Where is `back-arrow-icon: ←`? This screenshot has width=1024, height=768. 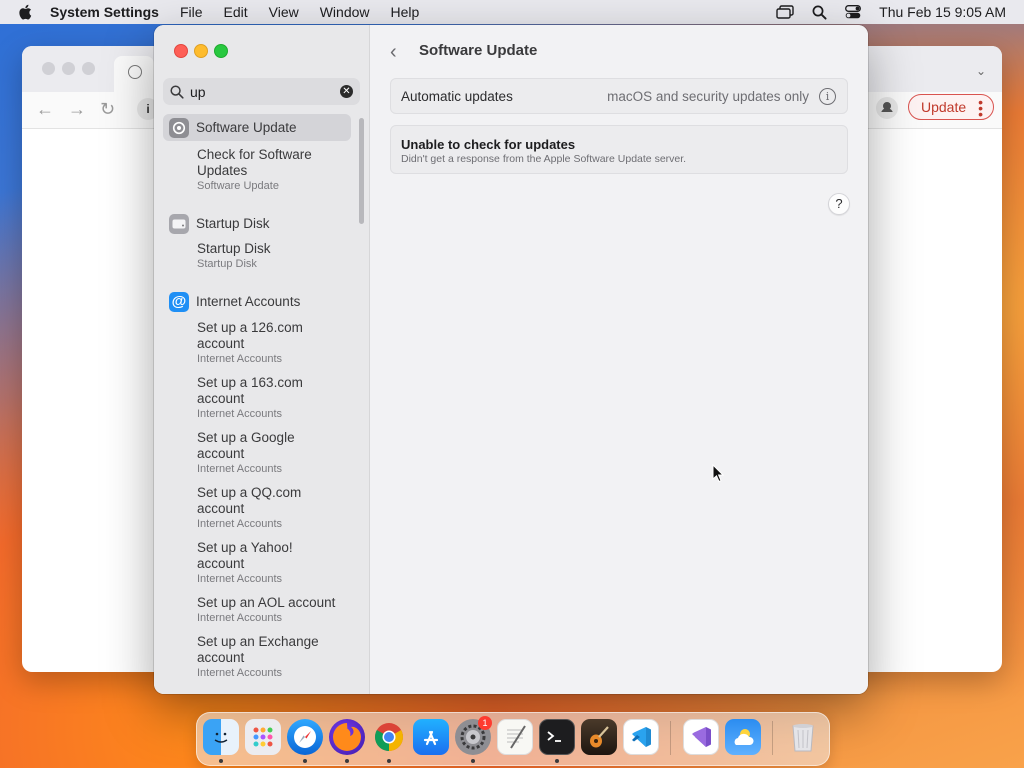 back-arrow-icon: ← is located at coordinates (45, 109).